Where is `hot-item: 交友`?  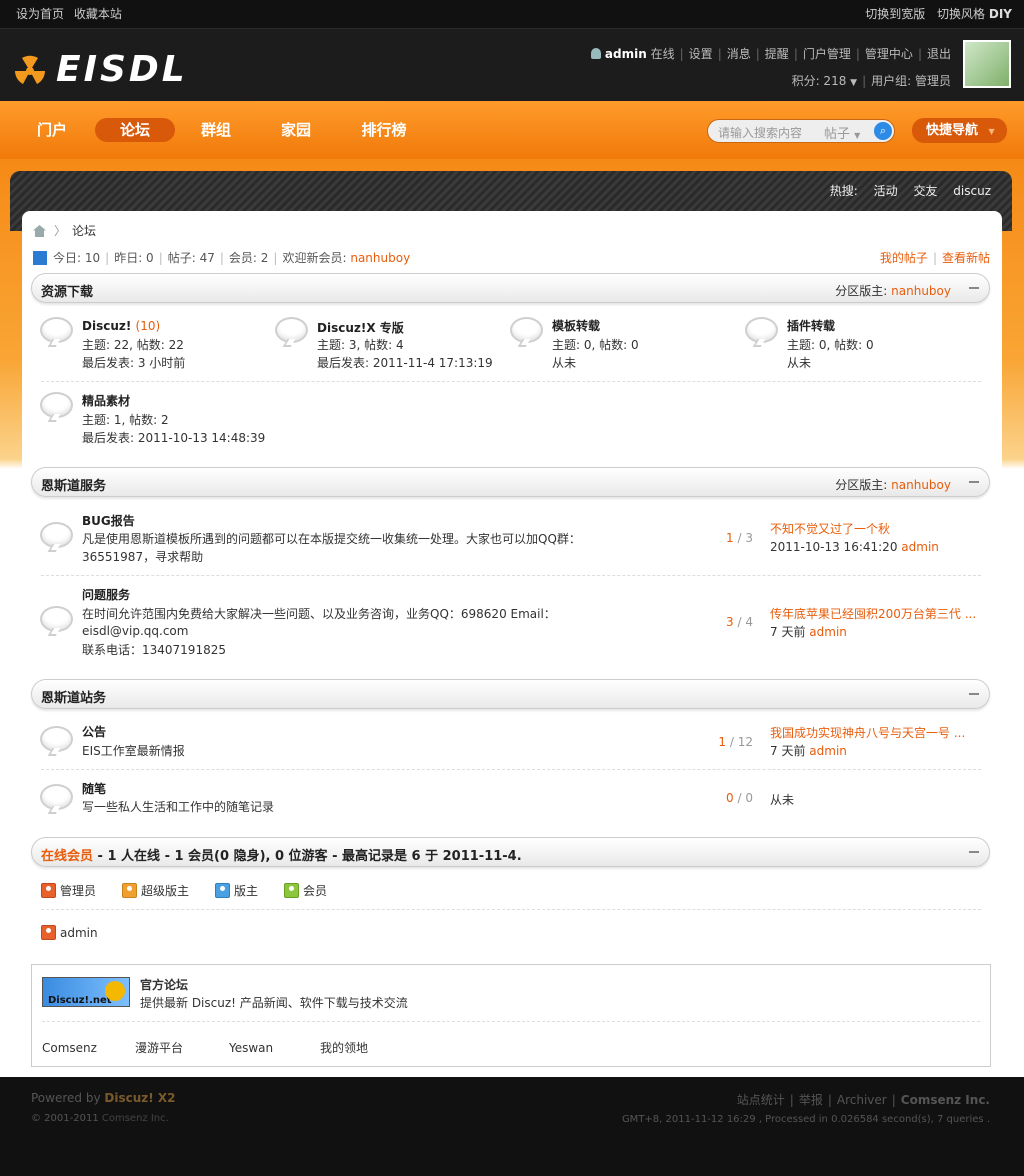
hot-item: 交友 is located at coordinates (925, 191).